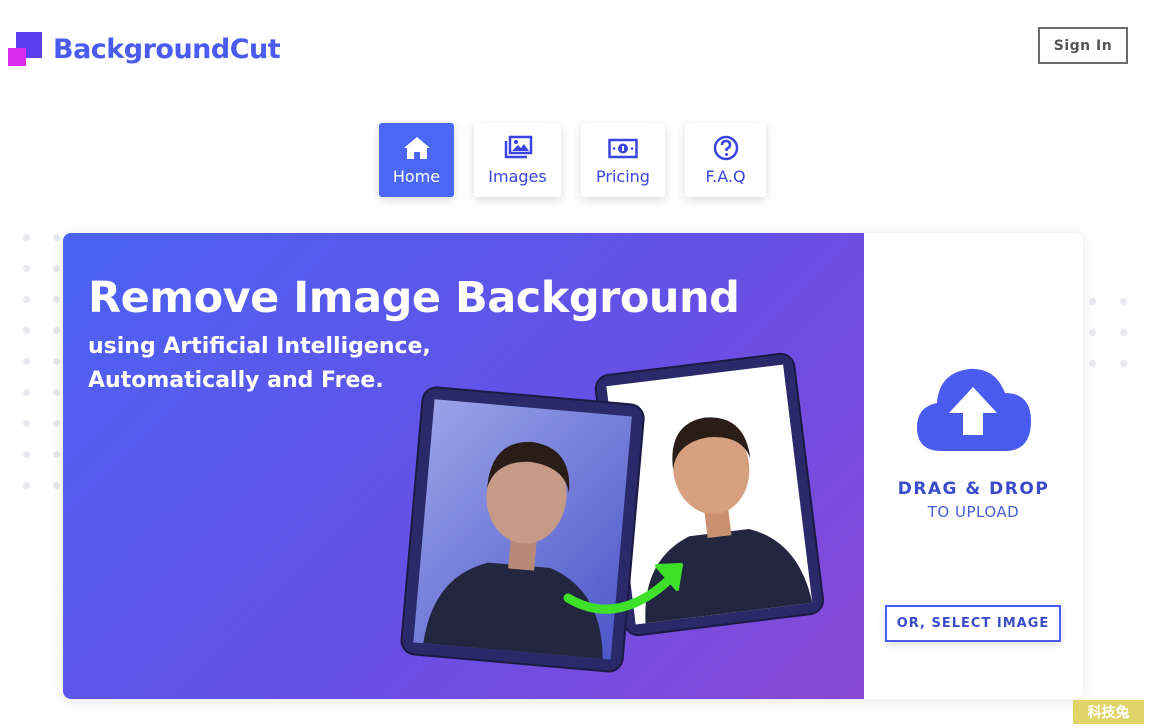 This screenshot has width=1149, height=728. I want to click on brand-name: BackgroundCut, so click(167, 49).